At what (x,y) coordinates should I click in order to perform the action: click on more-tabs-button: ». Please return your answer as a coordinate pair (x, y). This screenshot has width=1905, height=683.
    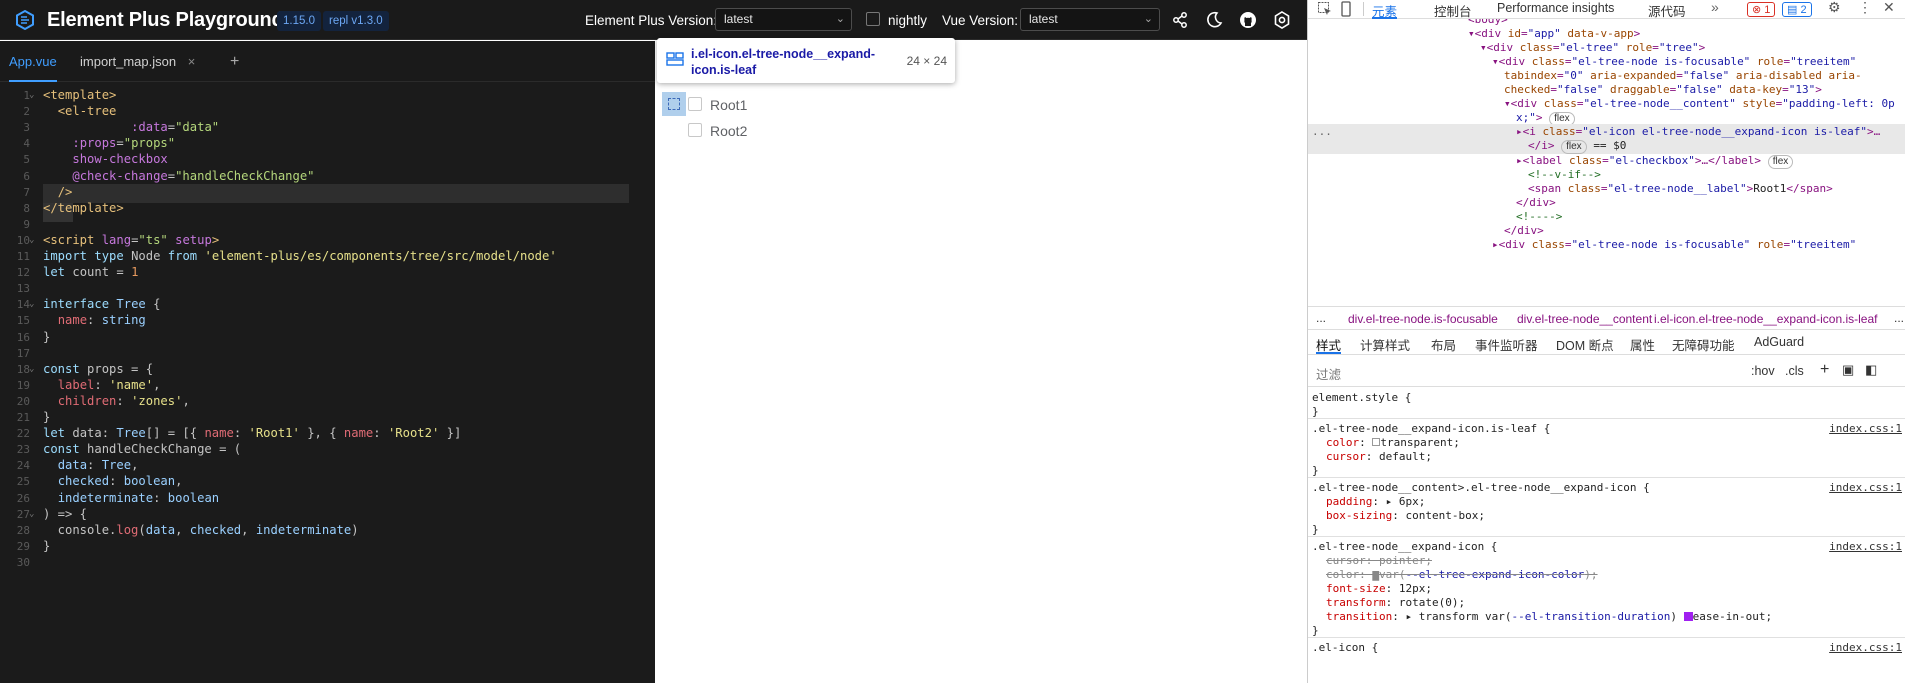
    Looking at the image, I should click on (1715, 7).